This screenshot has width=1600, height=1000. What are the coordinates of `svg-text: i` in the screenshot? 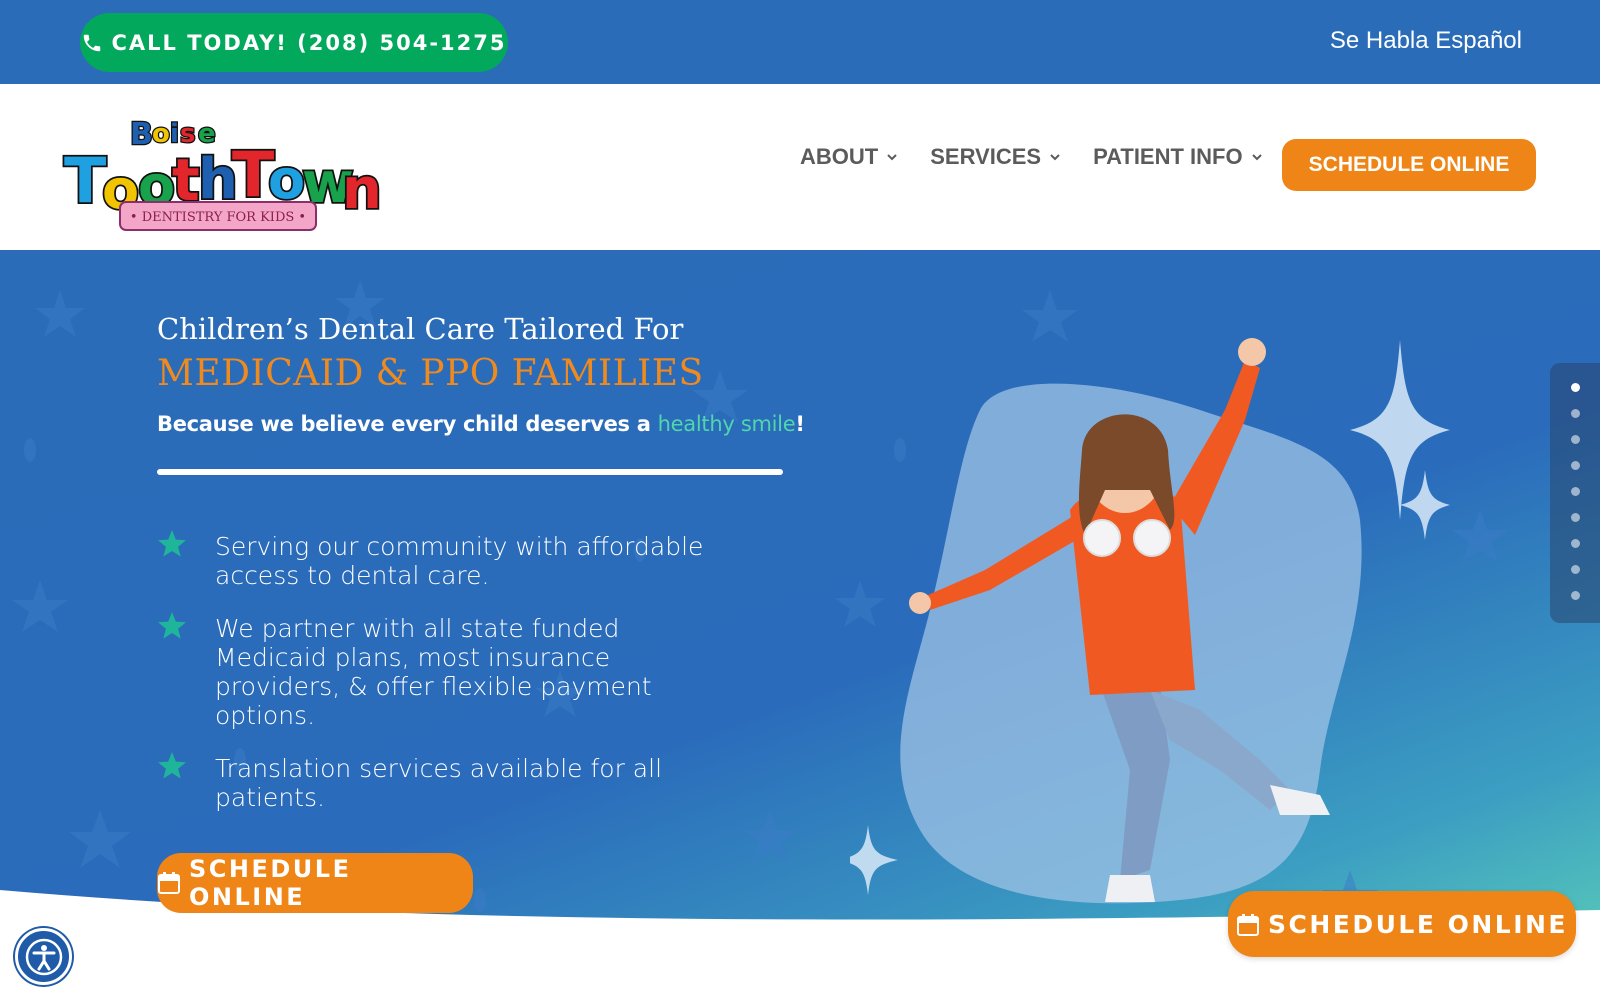 It's located at (174, 134).